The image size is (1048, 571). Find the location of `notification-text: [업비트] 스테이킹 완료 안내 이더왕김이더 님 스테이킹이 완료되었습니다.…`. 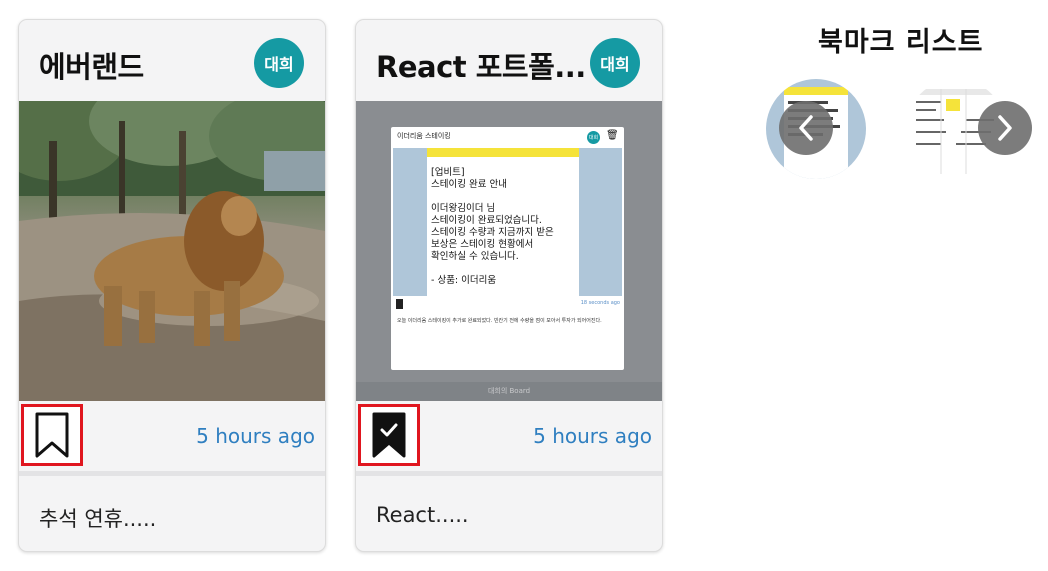

notification-text: [업비트] 스테이킹 완료 안내 이더왕김이더 님 스테이킹이 완료되었습니다.… is located at coordinates (492, 226).